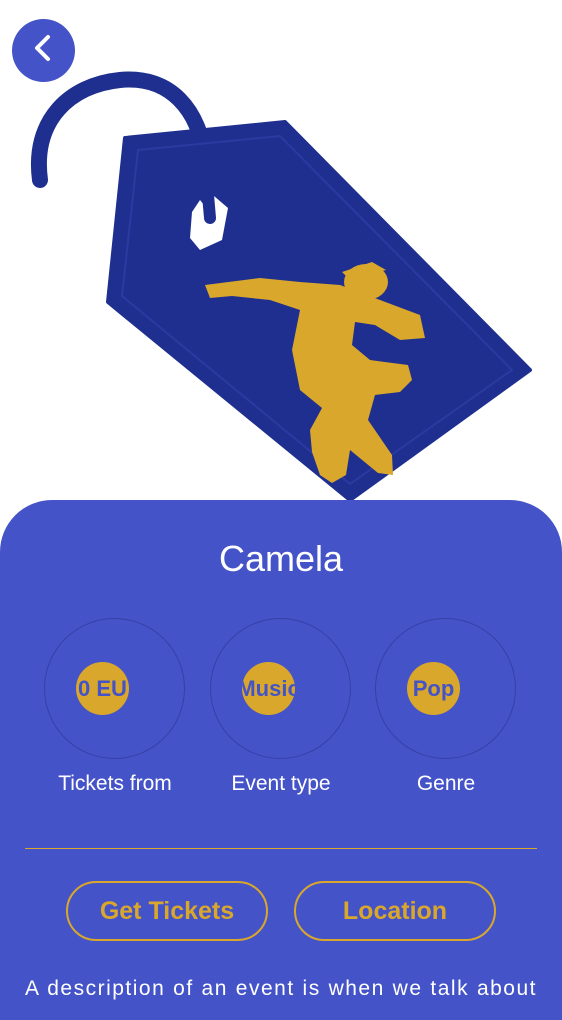 This screenshot has width=562, height=1020. I want to click on section-divider, so click(281, 848).